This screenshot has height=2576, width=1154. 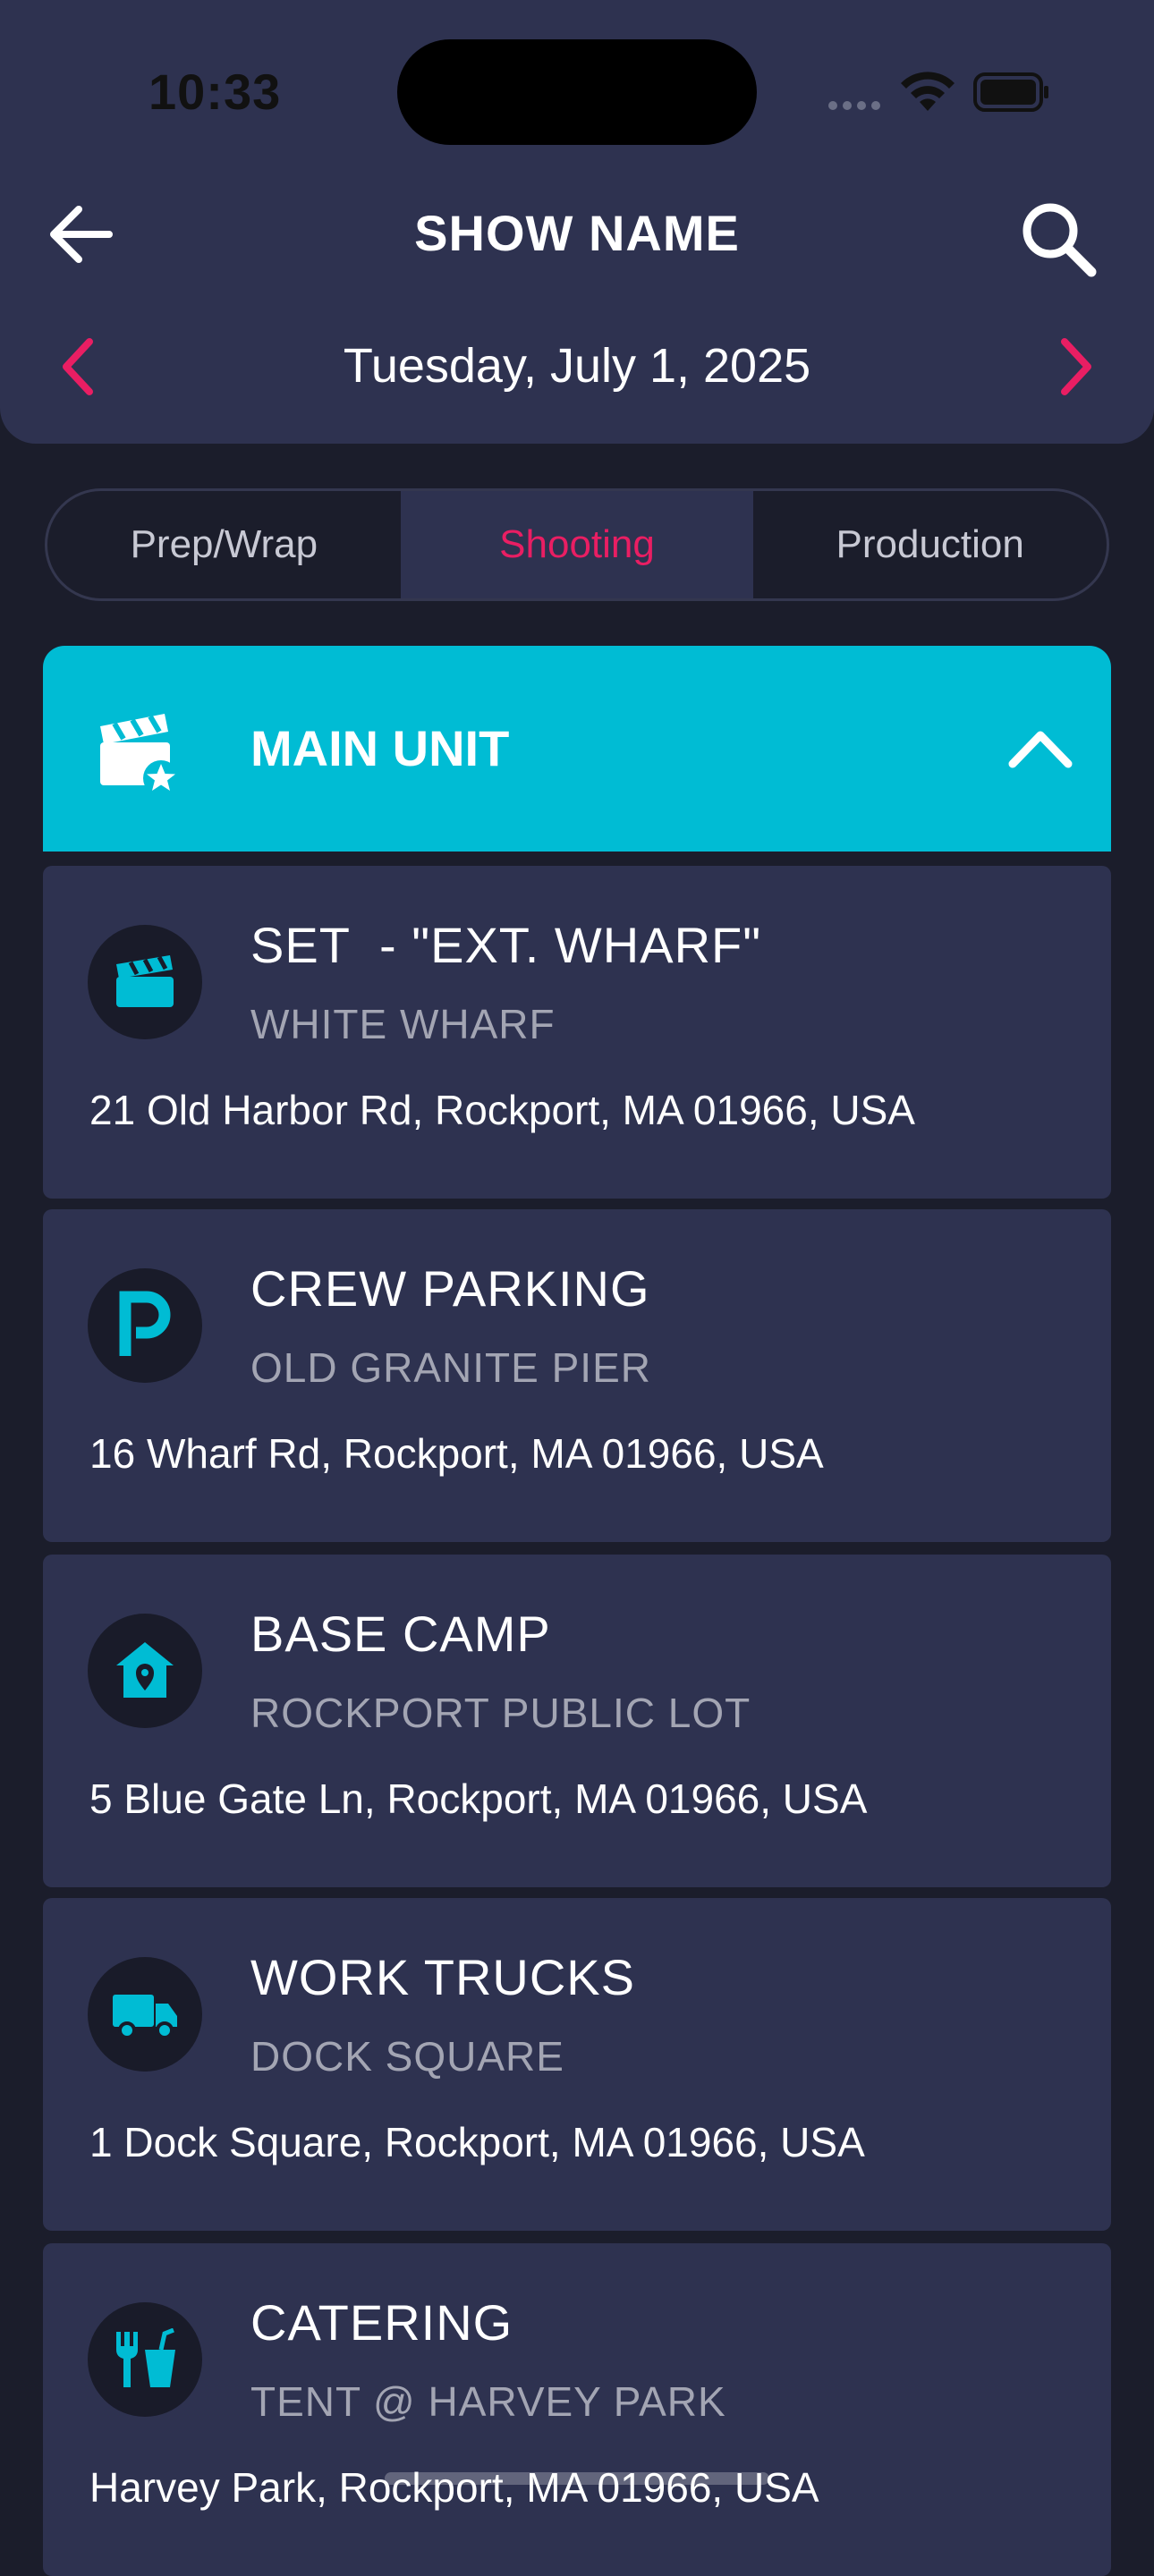 I want to click on unit-title: MAIN UNIT, so click(x=380, y=748).